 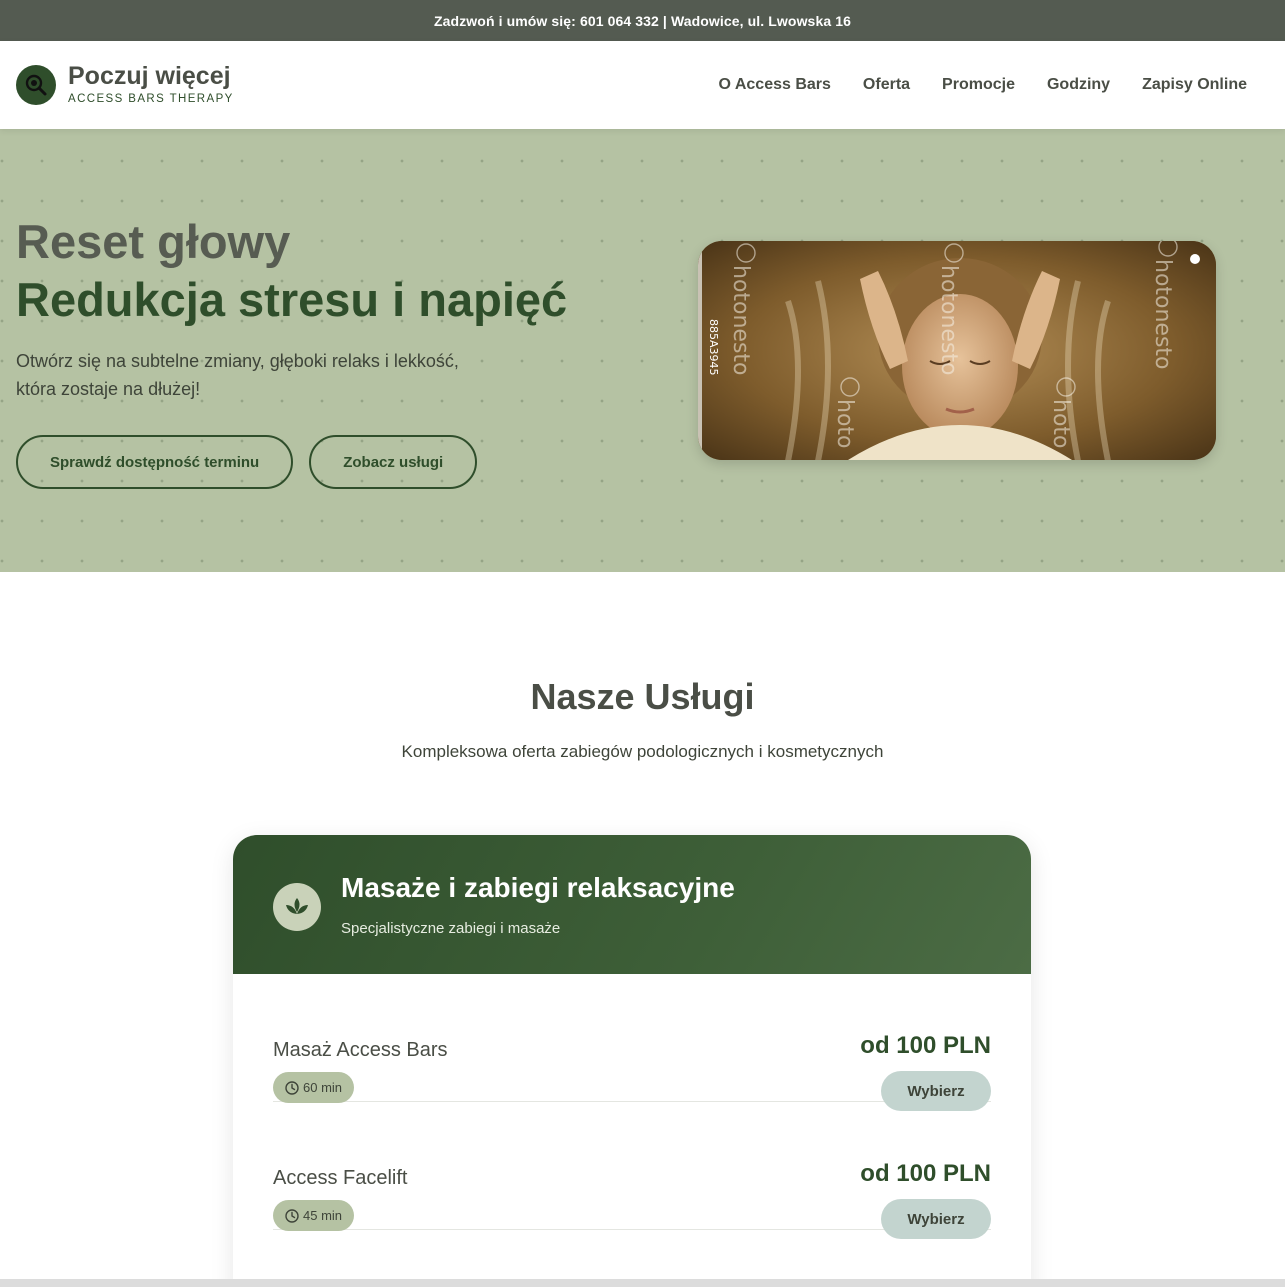 I want to click on duration-text: 60 min, so click(x=323, y=1087).